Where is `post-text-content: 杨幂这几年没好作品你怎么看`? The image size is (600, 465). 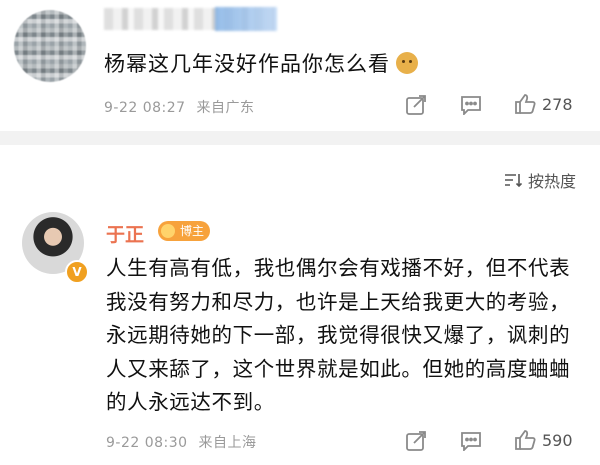 post-text-content: 杨幂这几年没好作品你怎么看 is located at coordinates (247, 64).